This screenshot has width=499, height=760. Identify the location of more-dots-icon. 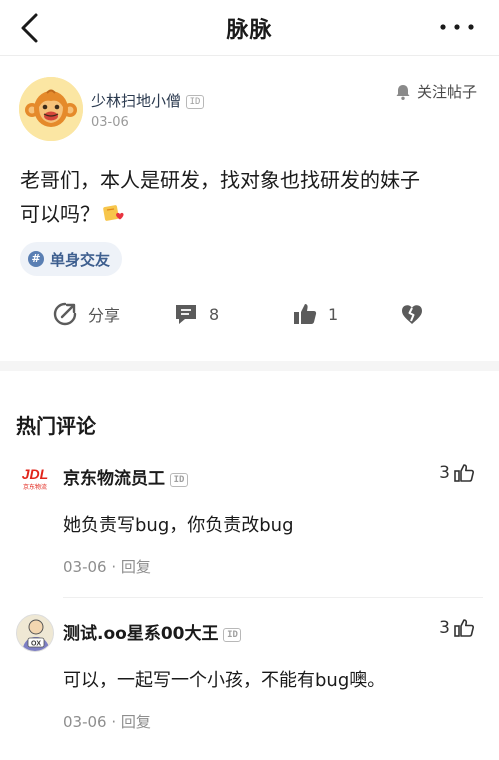
(457, 27).